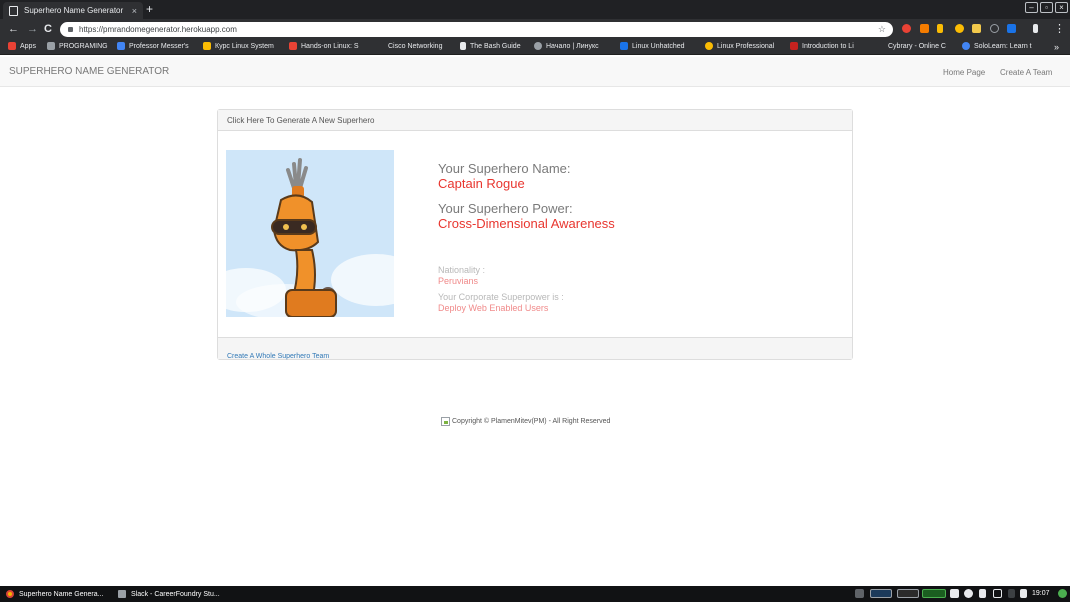 The image size is (1070, 602). Describe the element at coordinates (462, 270) in the screenshot. I see `nationality-label: Nationality :` at that location.